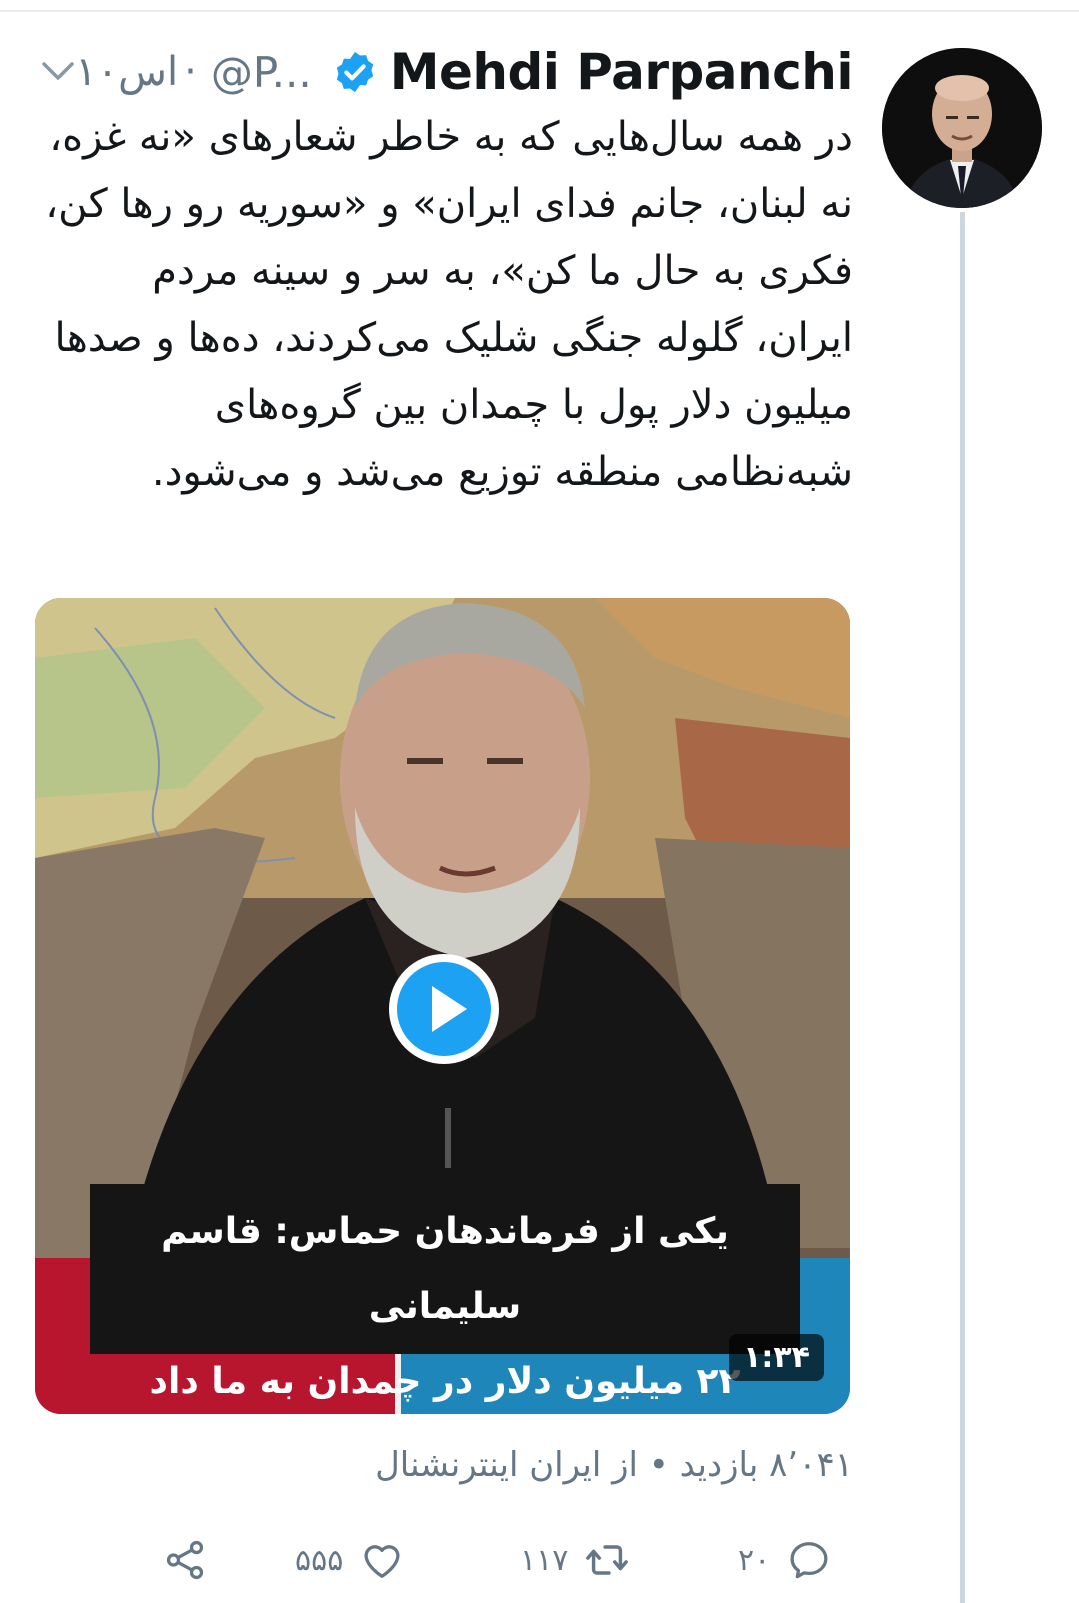 The image size is (1079, 1603). Describe the element at coordinates (382, 1561) in the screenshot. I see `heart-icon` at that location.